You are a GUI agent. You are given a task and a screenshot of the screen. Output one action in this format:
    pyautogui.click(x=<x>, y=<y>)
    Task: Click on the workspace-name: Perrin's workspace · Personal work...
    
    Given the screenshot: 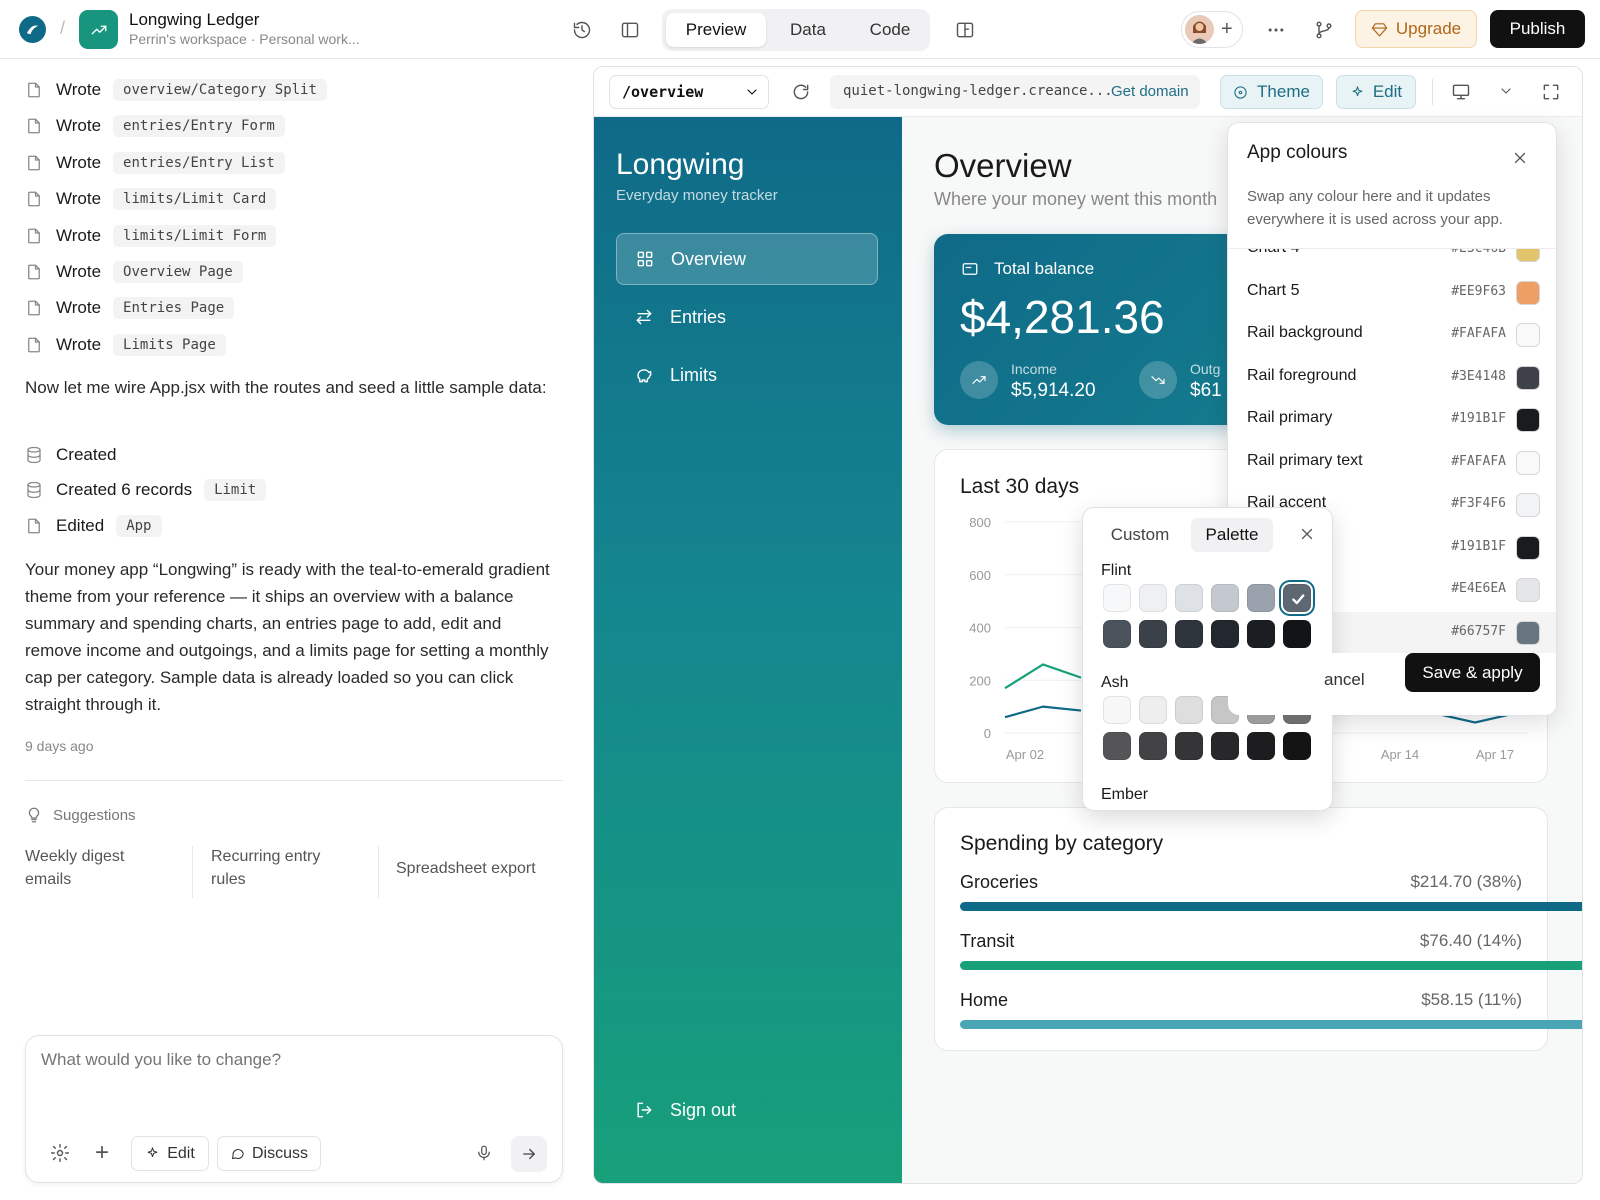 What is the action you would take?
    pyautogui.click(x=244, y=39)
    